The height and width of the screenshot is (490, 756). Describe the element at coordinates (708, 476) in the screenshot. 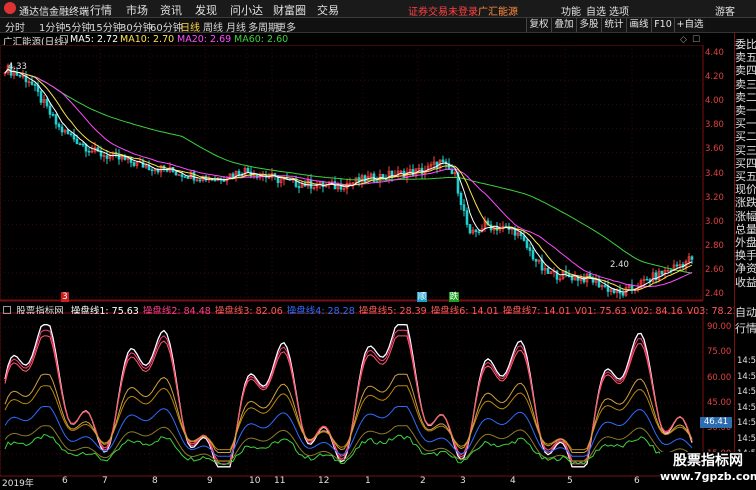

I see `watermark-url: www.7gpzb.com` at that location.